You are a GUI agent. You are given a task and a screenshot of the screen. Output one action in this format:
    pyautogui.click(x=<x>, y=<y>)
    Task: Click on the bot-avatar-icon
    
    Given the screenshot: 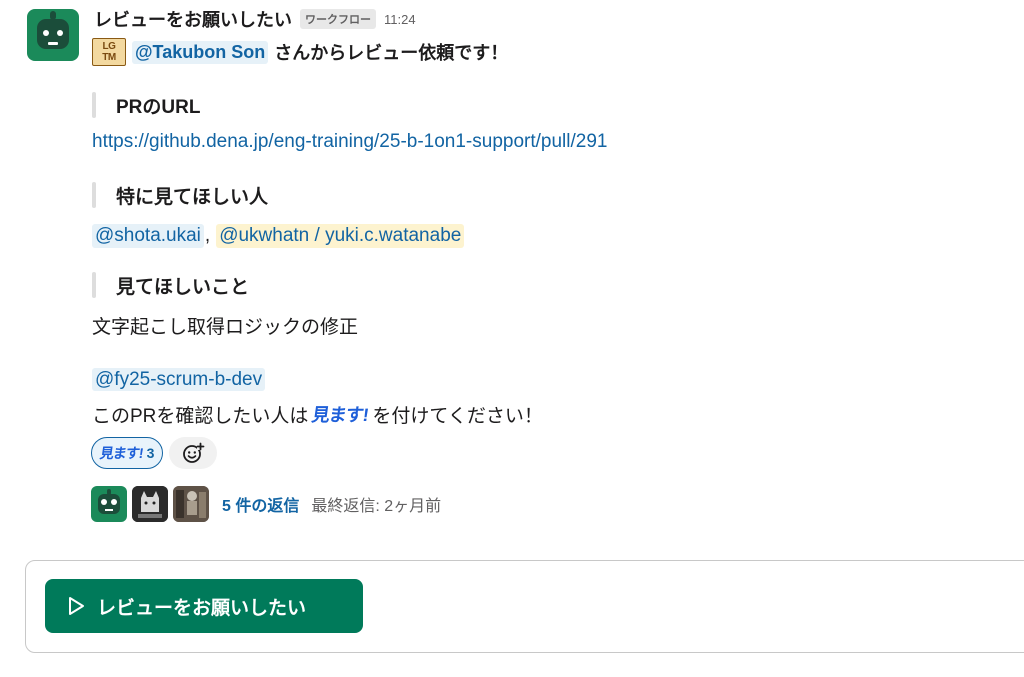 What is the action you would take?
    pyautogui.click(x=109, y=501)
    